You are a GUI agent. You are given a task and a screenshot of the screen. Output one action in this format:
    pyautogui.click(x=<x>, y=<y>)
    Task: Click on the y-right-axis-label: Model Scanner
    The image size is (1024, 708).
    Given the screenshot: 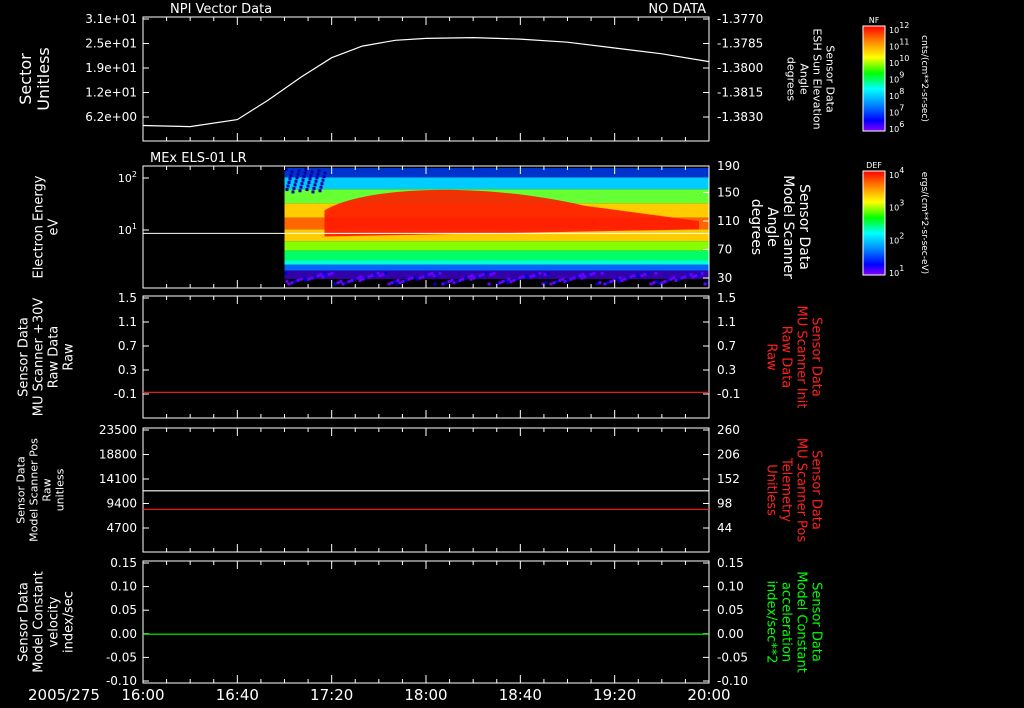 What is the action you would take?
    pyautogui.click(x=788, y=227)
    